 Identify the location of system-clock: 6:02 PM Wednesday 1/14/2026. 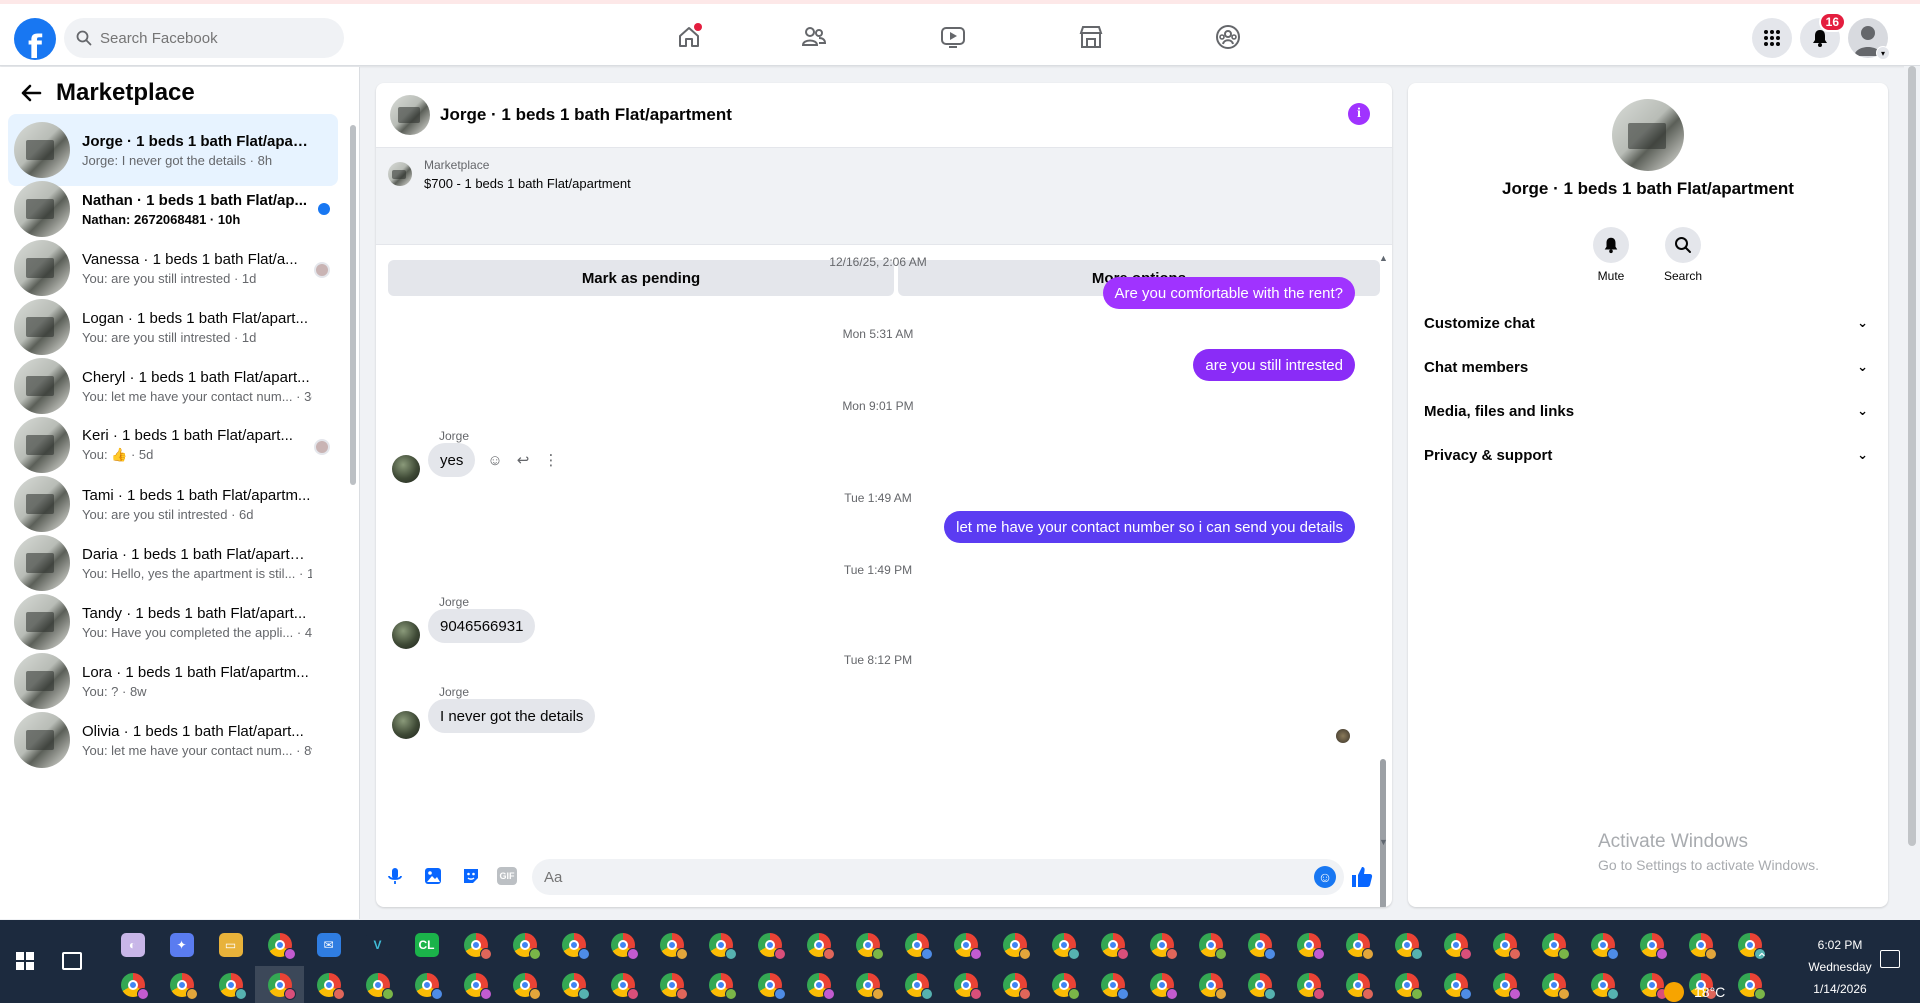
(1840, 968).